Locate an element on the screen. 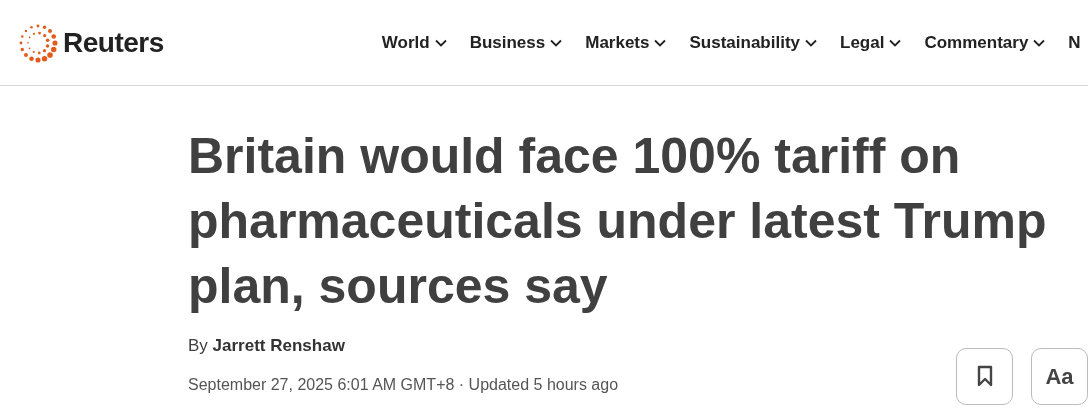 This screenshot has height=409, width=1088. bookmark-icon is located at coordinates (984, 376).